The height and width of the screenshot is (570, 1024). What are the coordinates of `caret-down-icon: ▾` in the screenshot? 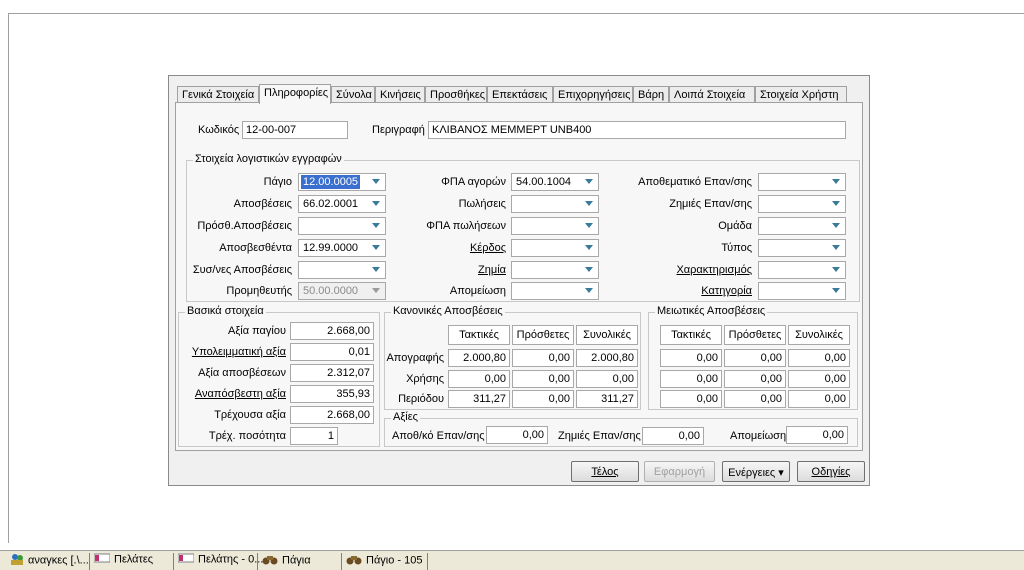 It's located at (781, 473).